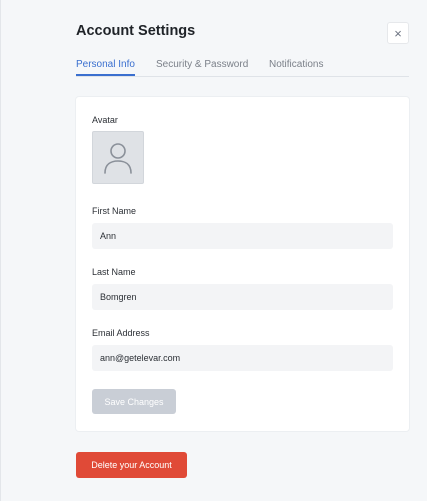 Image resolution: width=427 pixels, height=501 pixels. I want to click on avatar, so click(118, 157).